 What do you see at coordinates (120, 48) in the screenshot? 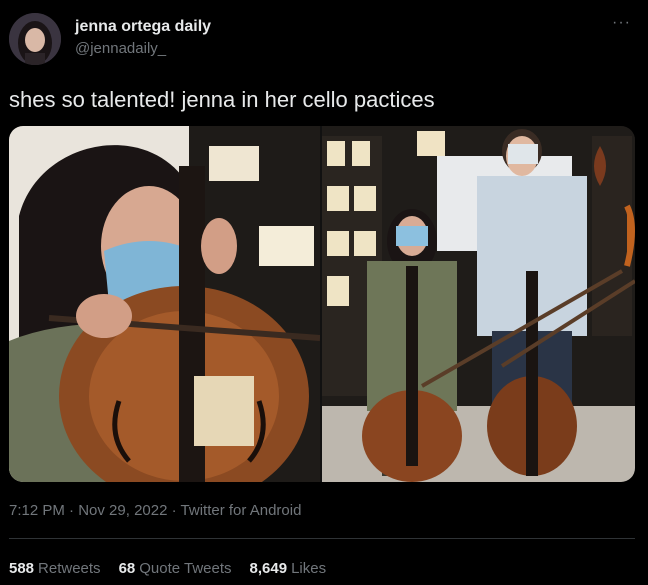
I see `author-handle: @jennadaily_` at bounding box center [120, 48].